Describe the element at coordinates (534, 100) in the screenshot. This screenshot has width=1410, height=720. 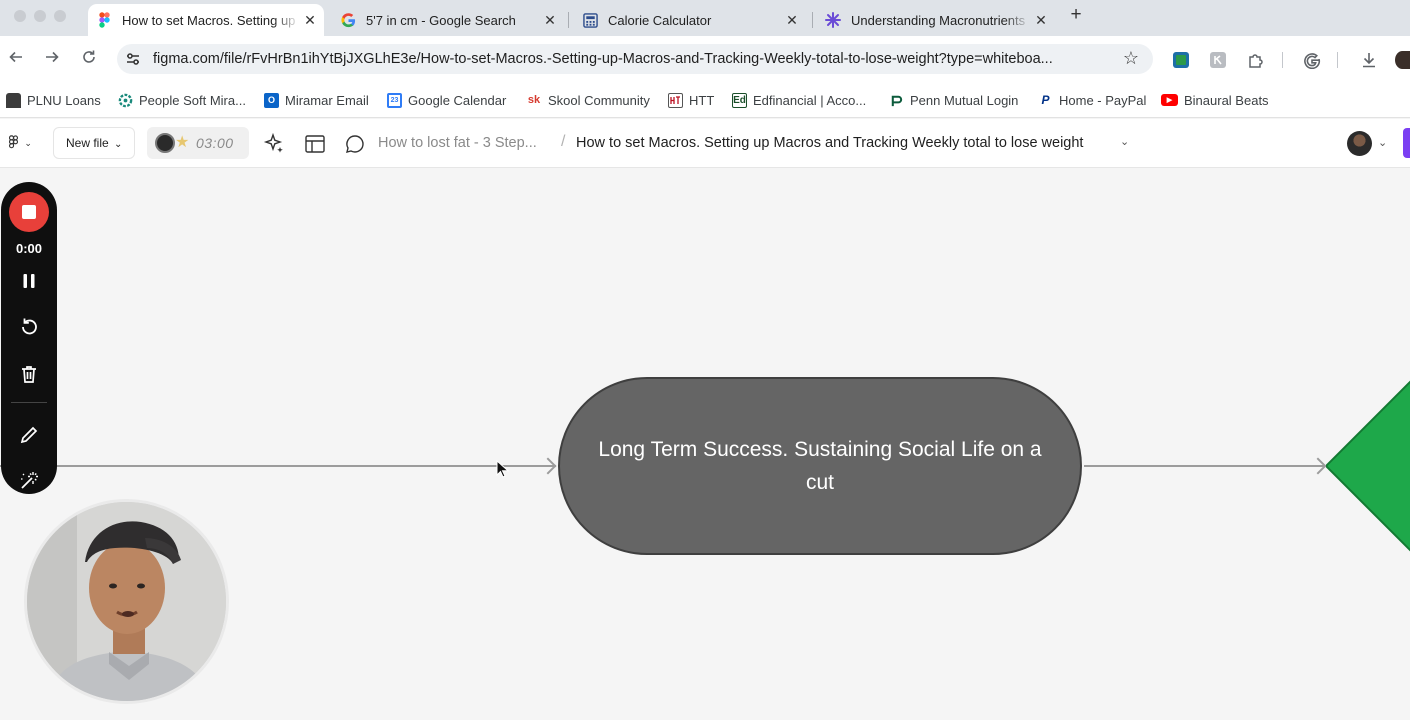
I see `skool-icon: sk` at that location.